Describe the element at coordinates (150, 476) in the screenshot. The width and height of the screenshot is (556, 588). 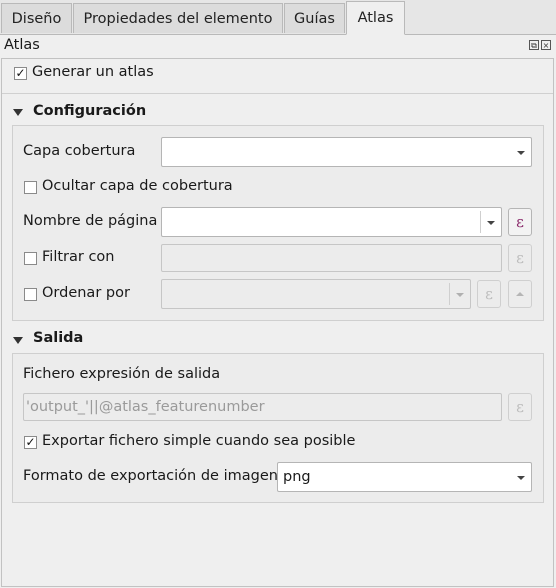
I see `image-format-label: Formato de exportación de imagen` at that location.